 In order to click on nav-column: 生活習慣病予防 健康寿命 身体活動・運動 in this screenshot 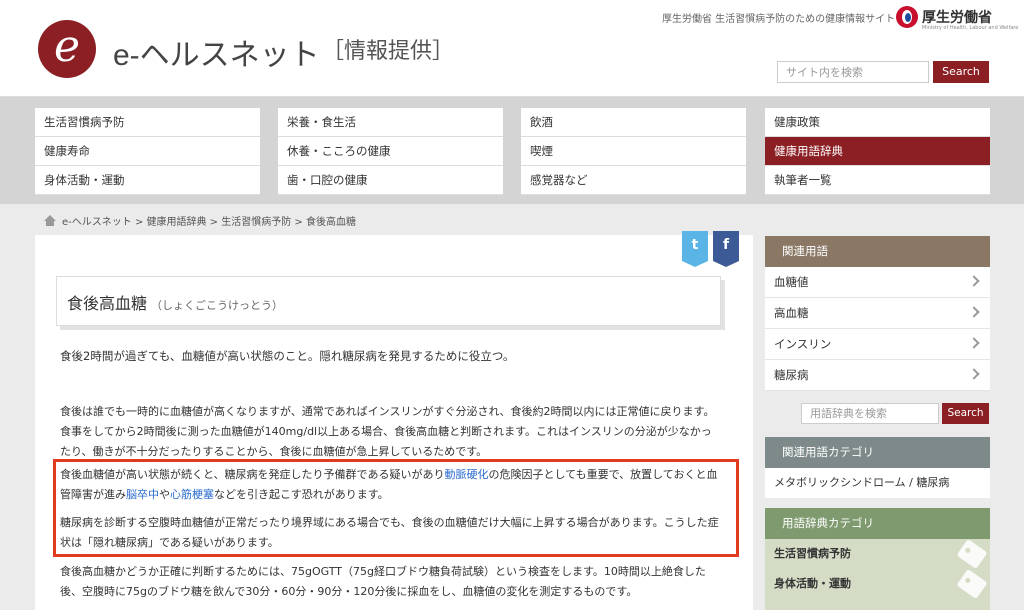, I will do `click(147, 151)`.